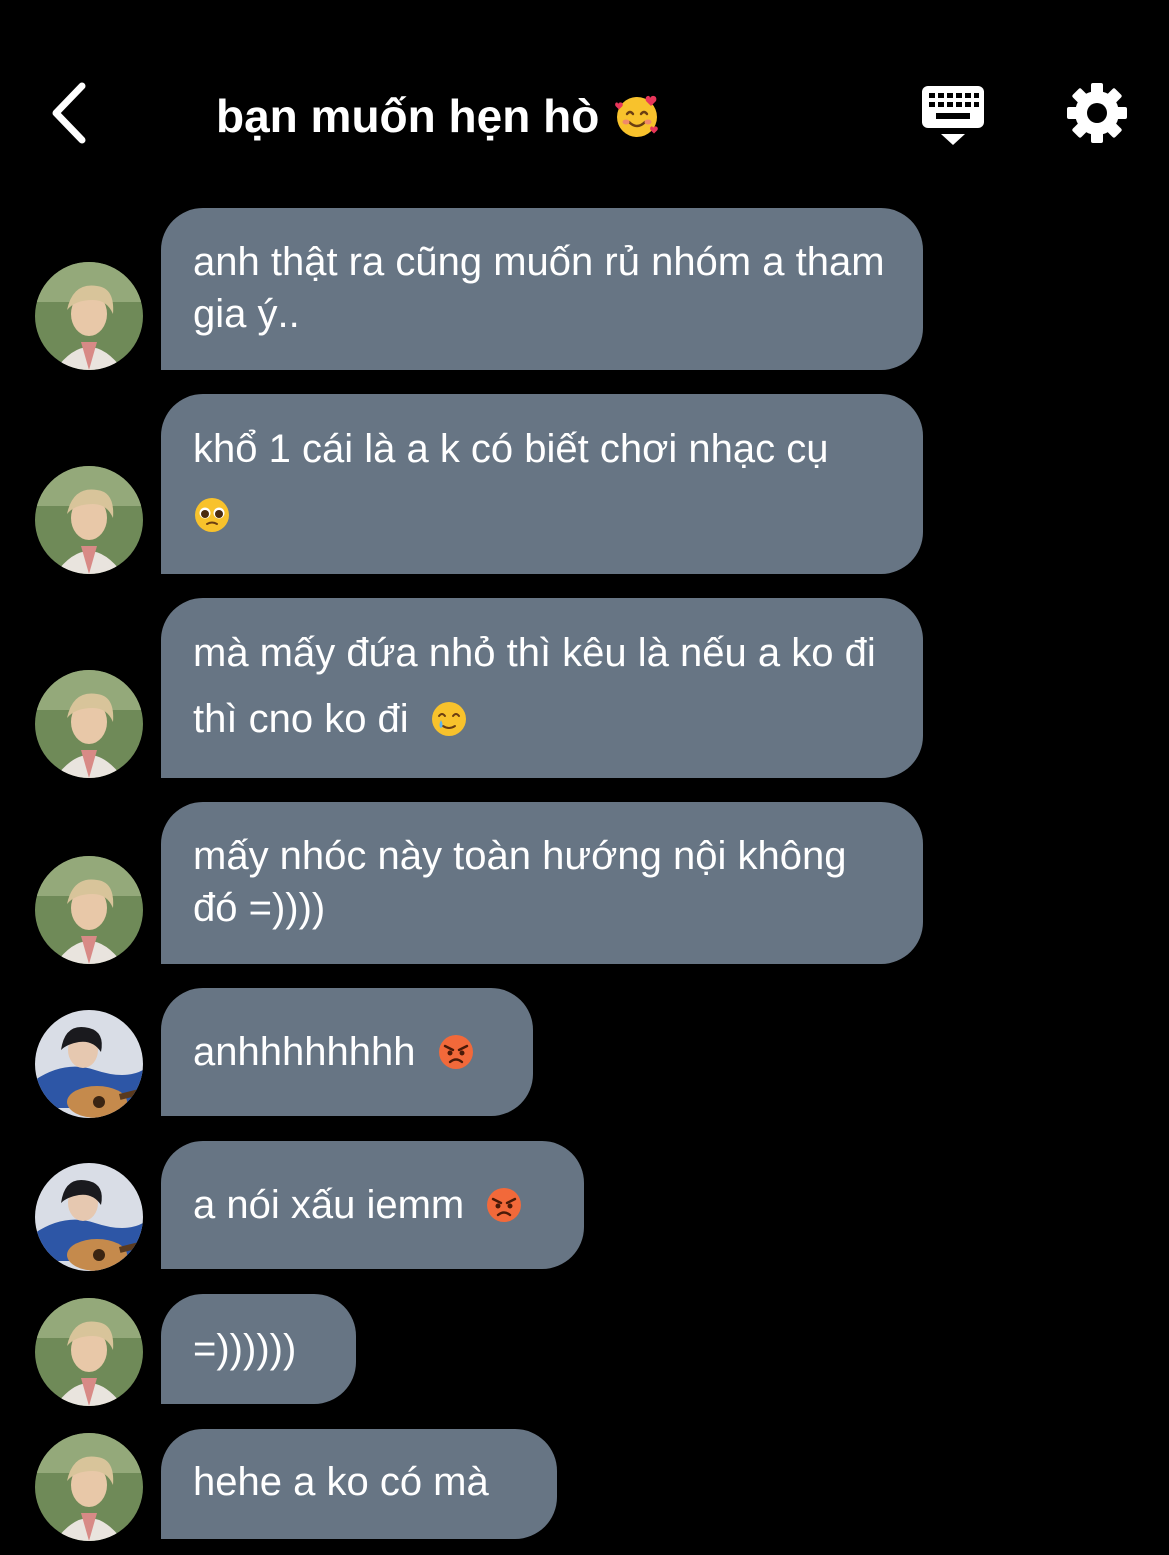 This screenshot has width=1169, height=1555. What do you see at coordinates (408, 116) in the screenshot?
I see `chat-title-text: bạn muốn hẹn hò` at bounding box center [408, 116].